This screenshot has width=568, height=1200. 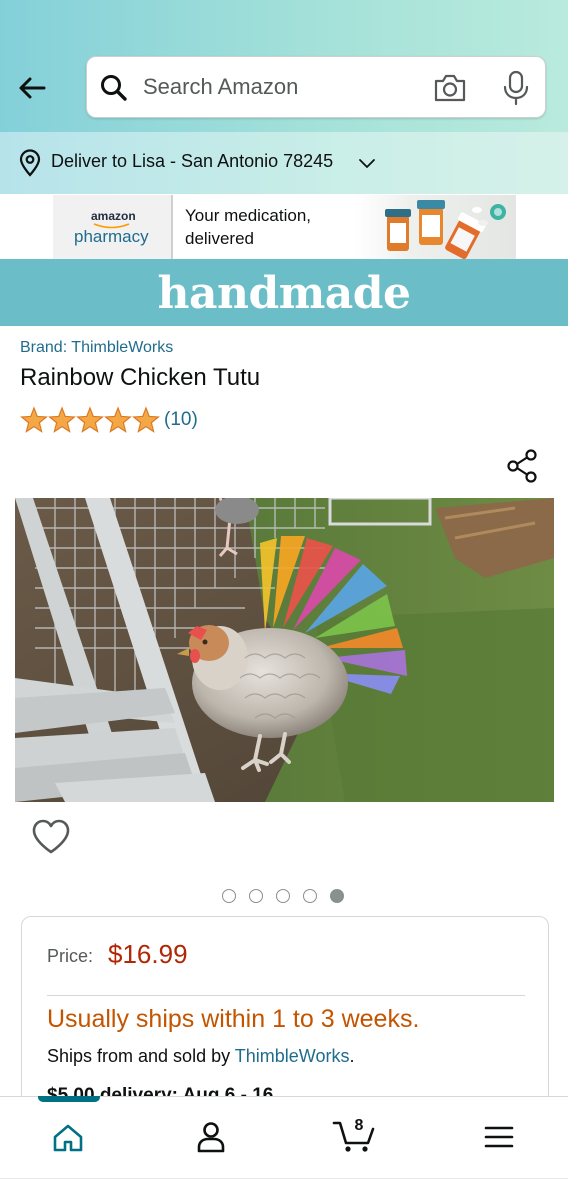 What do you see at coordinates (112, 227) in the screenshot?
I see `pharmacy-logo: amazon pharmacy` at bounding box center [112, 227].